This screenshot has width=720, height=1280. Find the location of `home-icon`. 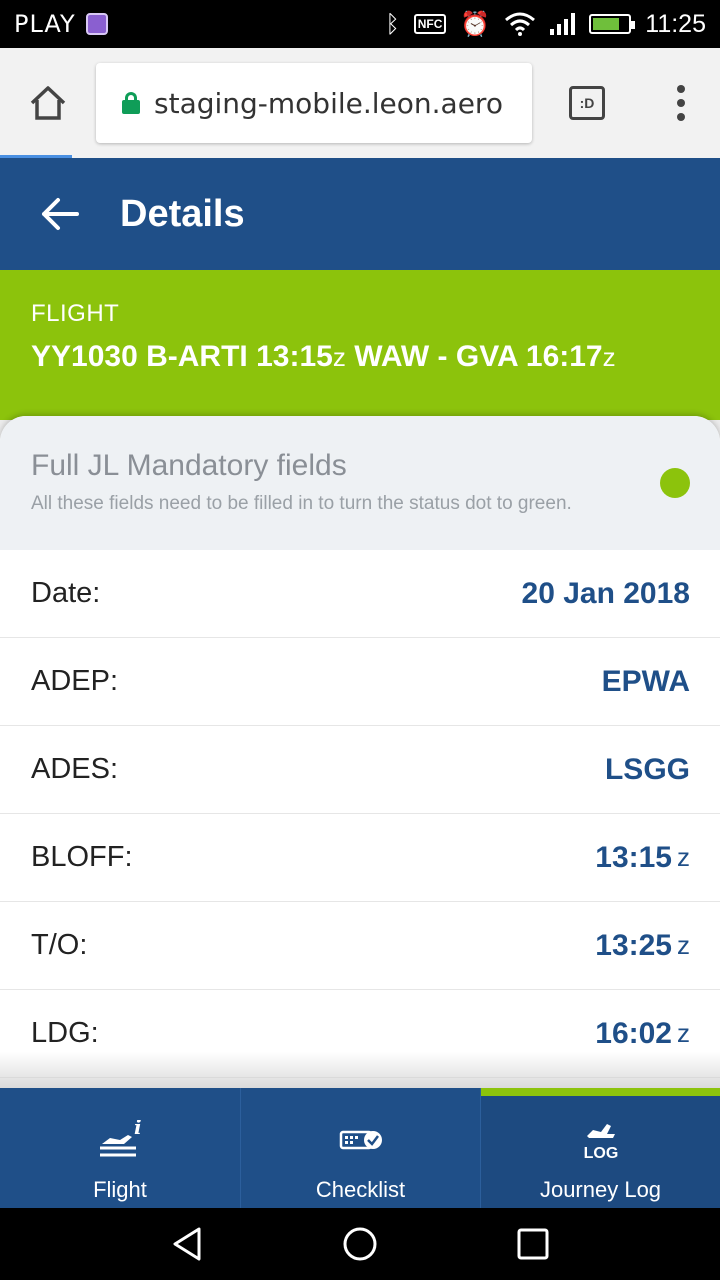

home-icon is located at coordinates (48, 103).